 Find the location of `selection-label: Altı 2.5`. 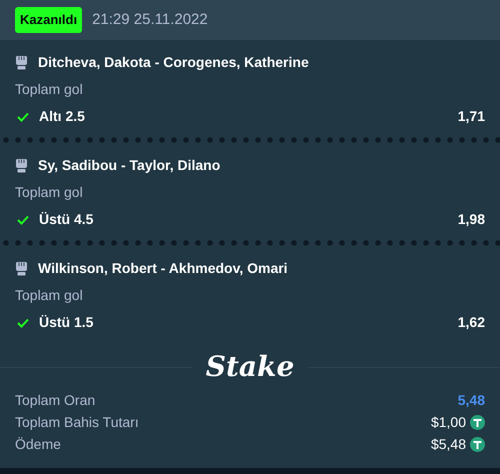

selection-label: Altı 2.5 is located at coordinates (62, 116).